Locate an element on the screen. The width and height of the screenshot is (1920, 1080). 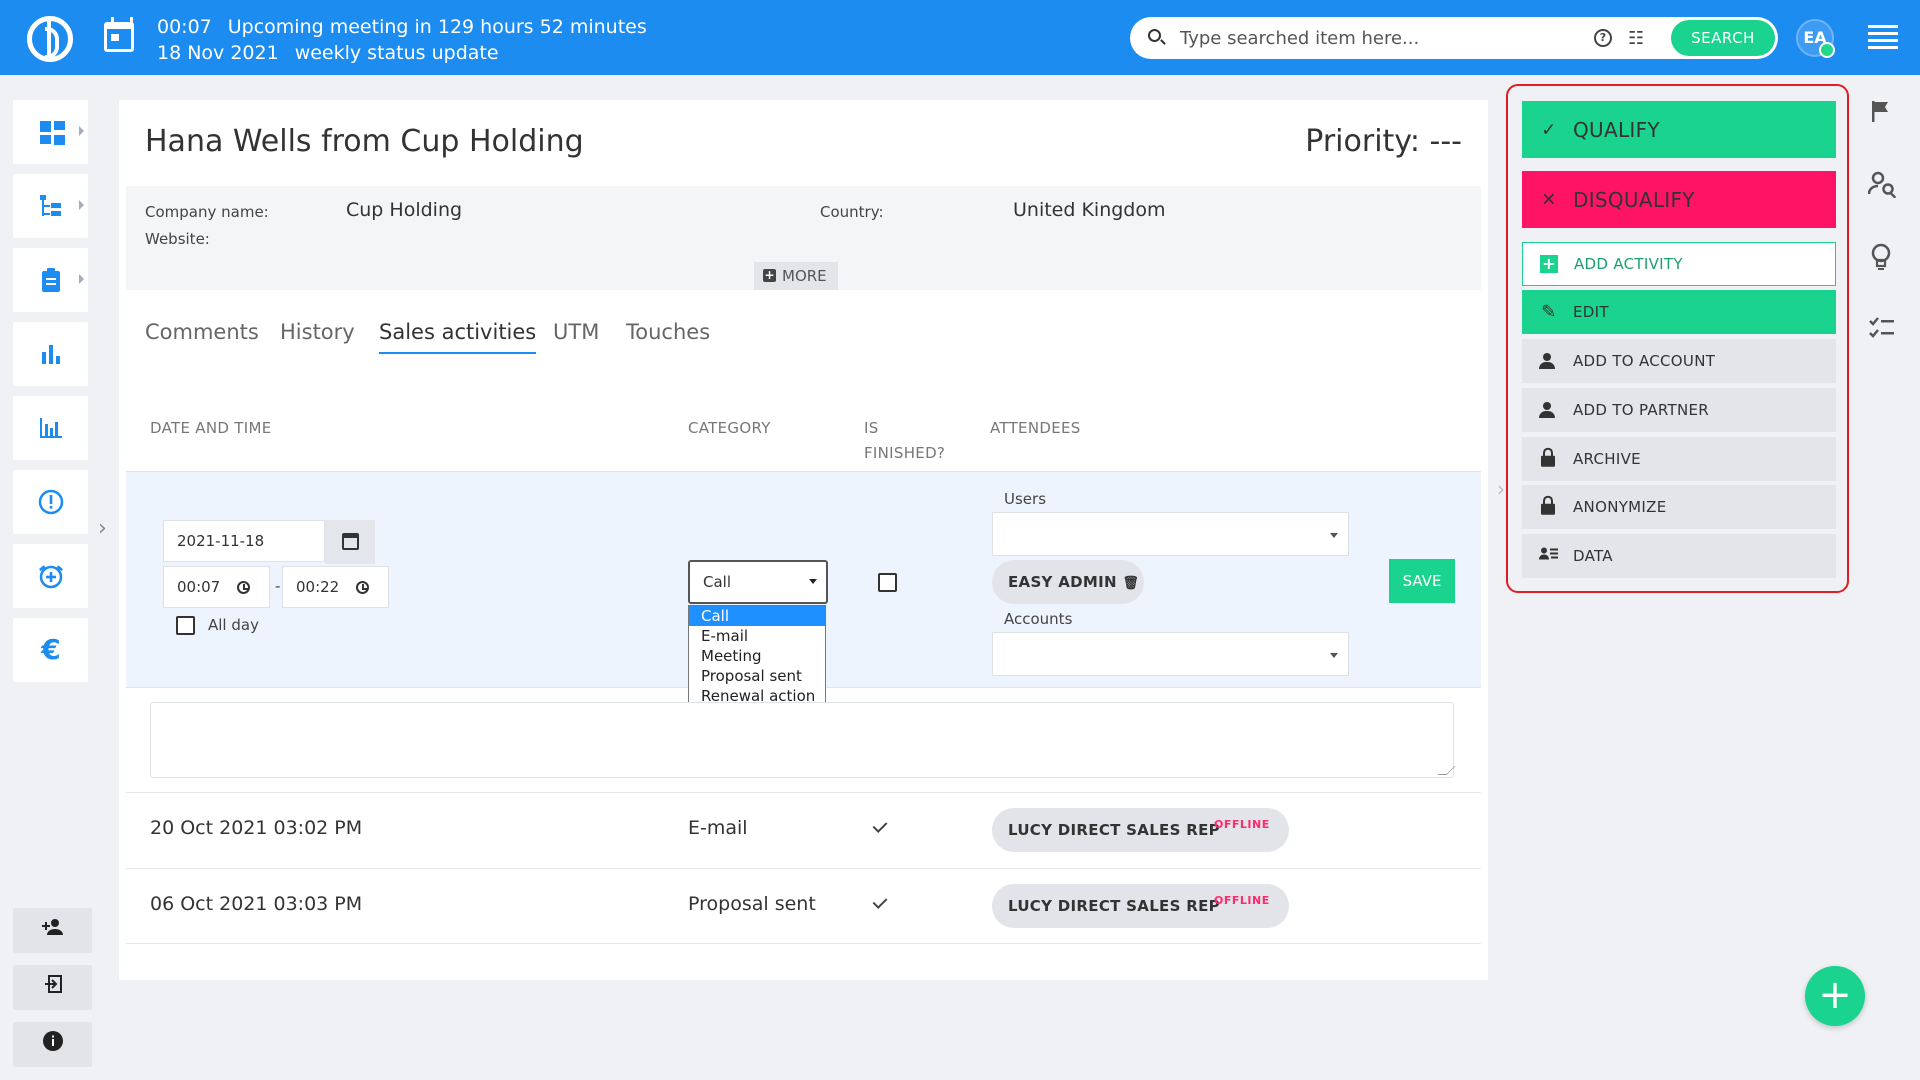
attendee-status: OFFLINE is located at coordinates (1242, 900).